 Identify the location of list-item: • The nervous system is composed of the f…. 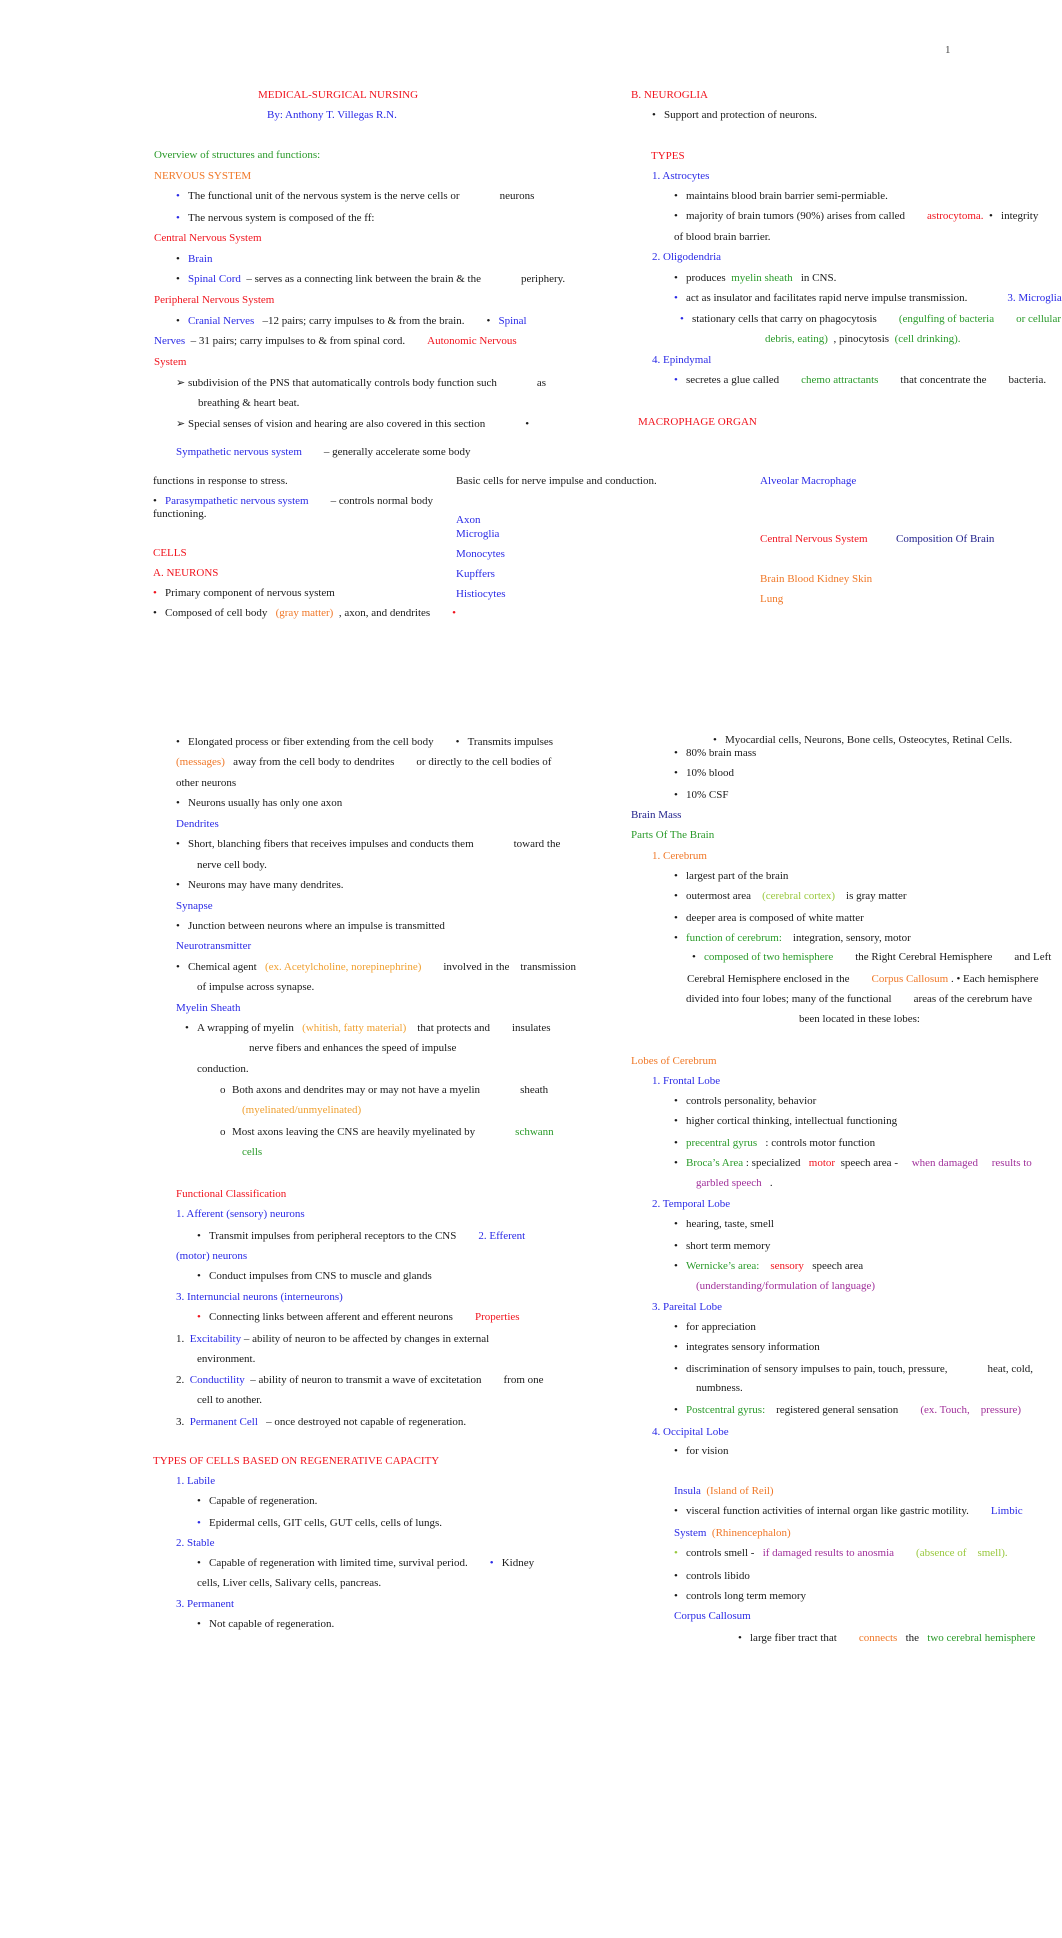
(275, 218).